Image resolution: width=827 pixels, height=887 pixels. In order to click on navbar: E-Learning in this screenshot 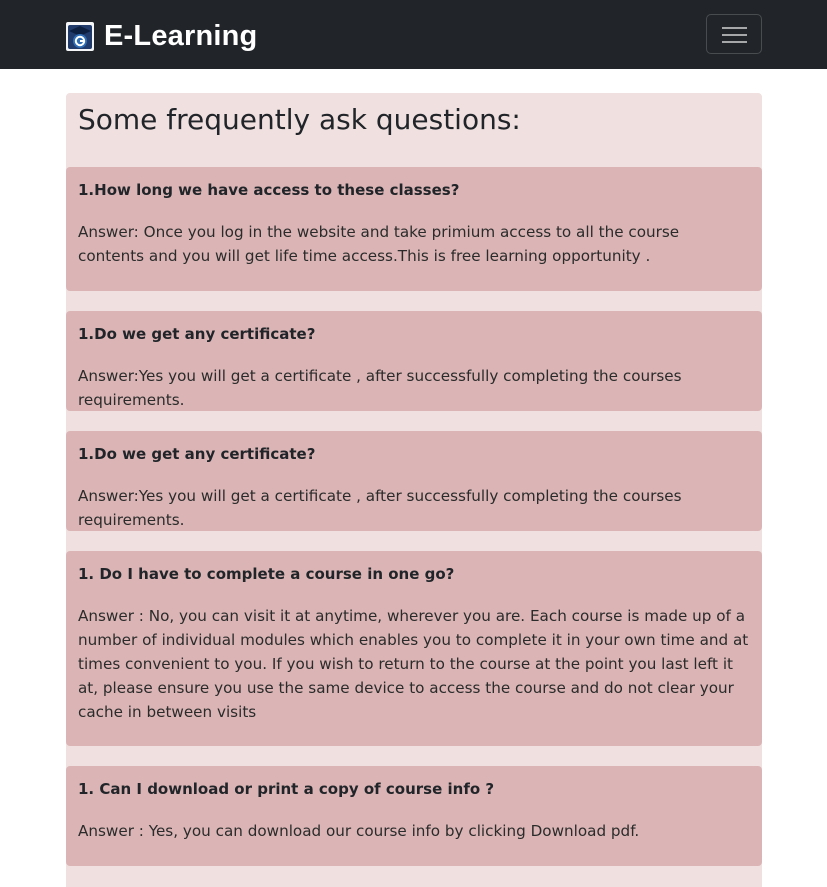, I will do `click(413, 34)`.